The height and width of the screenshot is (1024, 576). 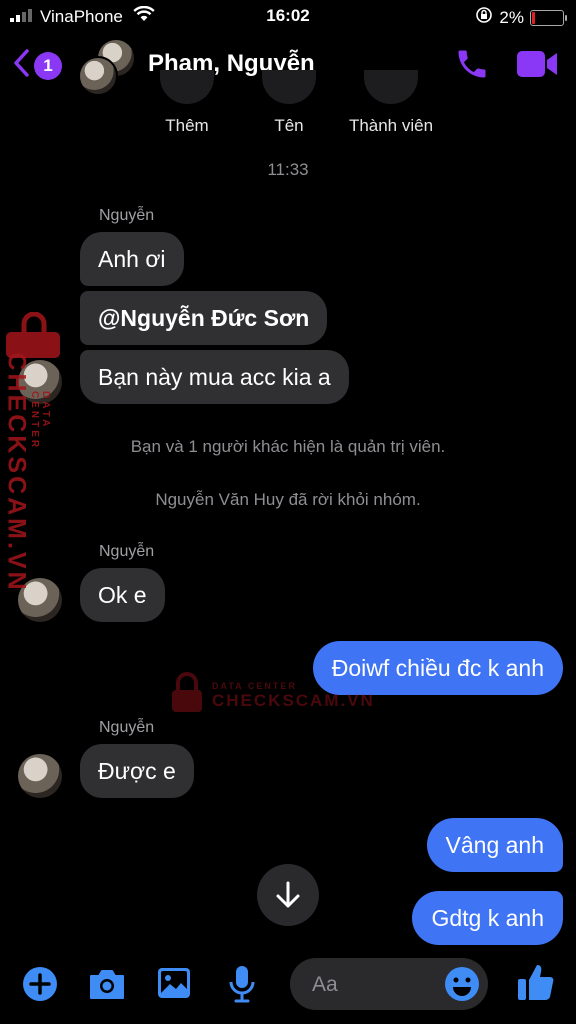 I want to click on action-label-members: Thành viên, so click(x=391, y=125).